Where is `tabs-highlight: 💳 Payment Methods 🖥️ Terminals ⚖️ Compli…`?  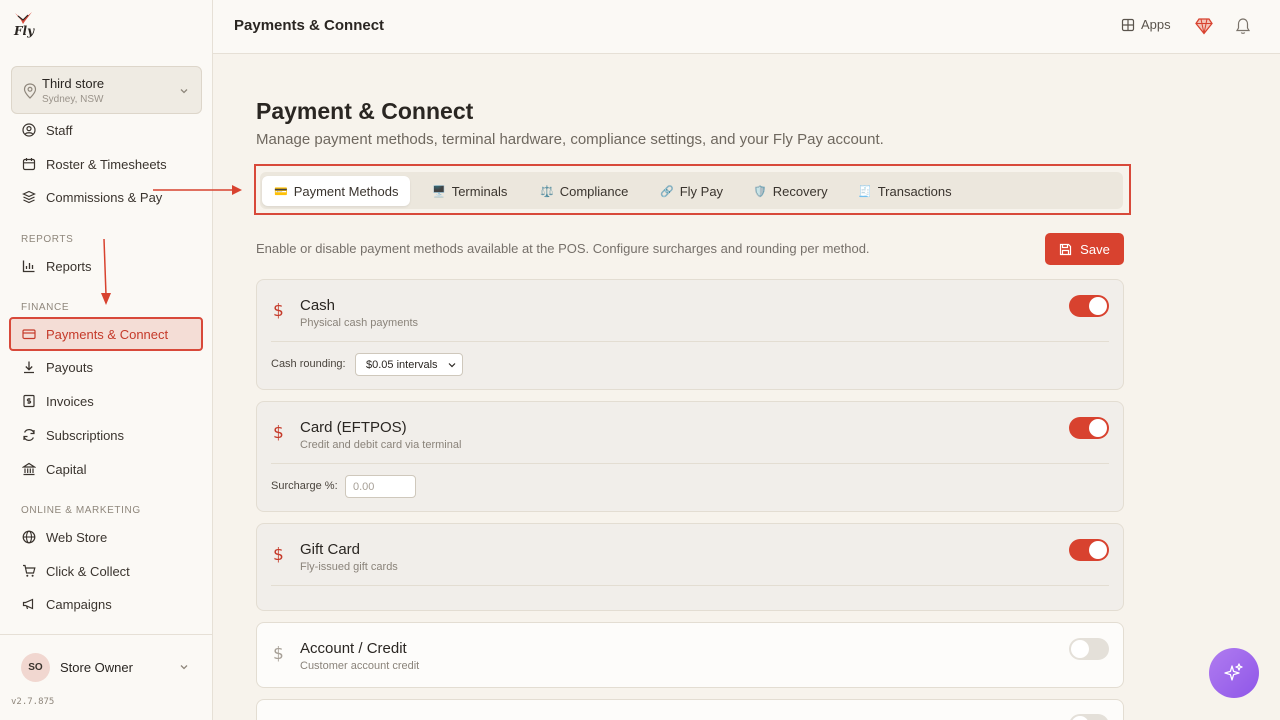 tabs-highlight: 💳 Payment Methods 🖥️ Terminals ⚖️ Compli… is located at coordinates (692, 189).